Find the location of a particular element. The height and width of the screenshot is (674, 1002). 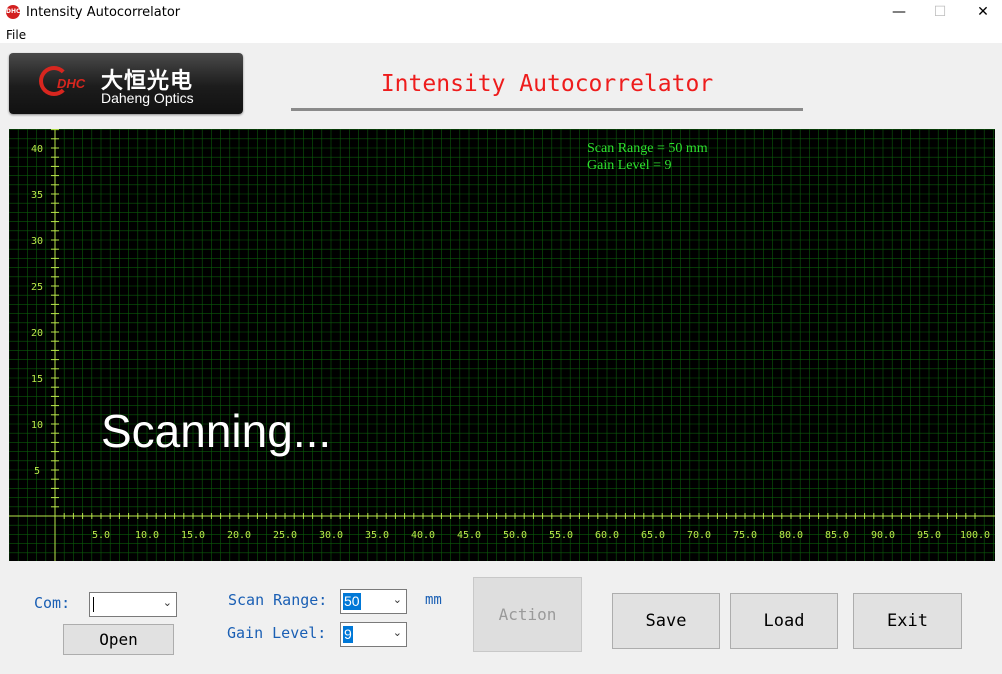

x-tick-label: 85.0 is located at coordinates (837, 535).